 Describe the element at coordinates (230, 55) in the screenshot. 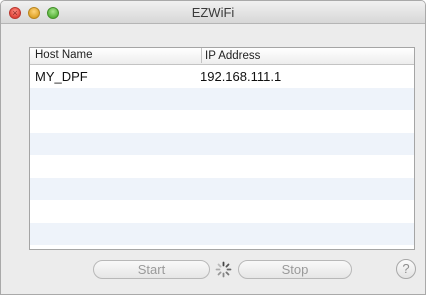

I see `column-header-ip-address: IP Address` at that location.